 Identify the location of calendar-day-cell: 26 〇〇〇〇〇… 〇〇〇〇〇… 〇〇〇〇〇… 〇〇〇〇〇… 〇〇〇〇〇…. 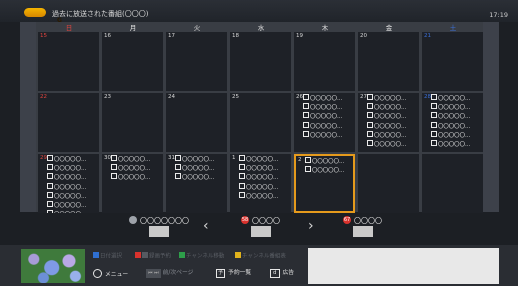
(324, 122).